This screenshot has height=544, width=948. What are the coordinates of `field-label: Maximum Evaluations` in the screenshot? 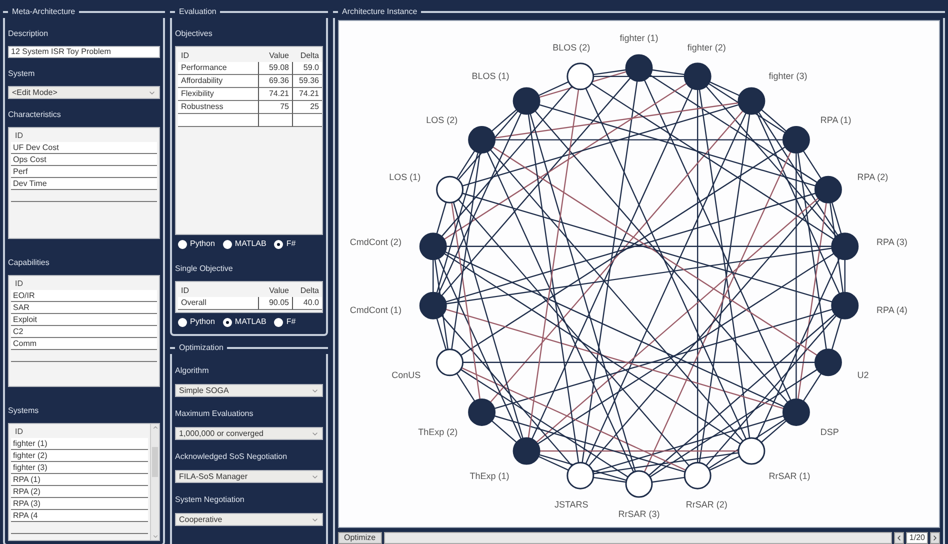 It's located at (214, 413).